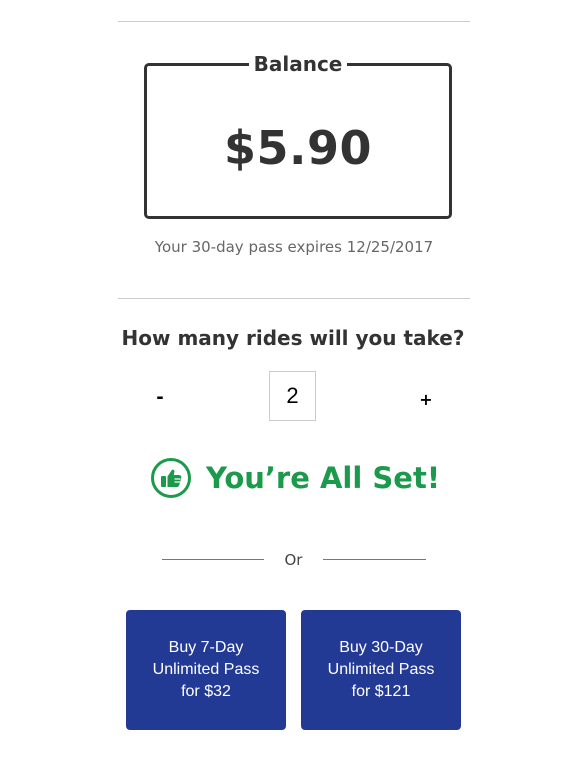 The image size is (583, 759). Describe the element at coordinates (293, 338) in the screenshot. I see `rides-question: How many rides will you take?` at that location.